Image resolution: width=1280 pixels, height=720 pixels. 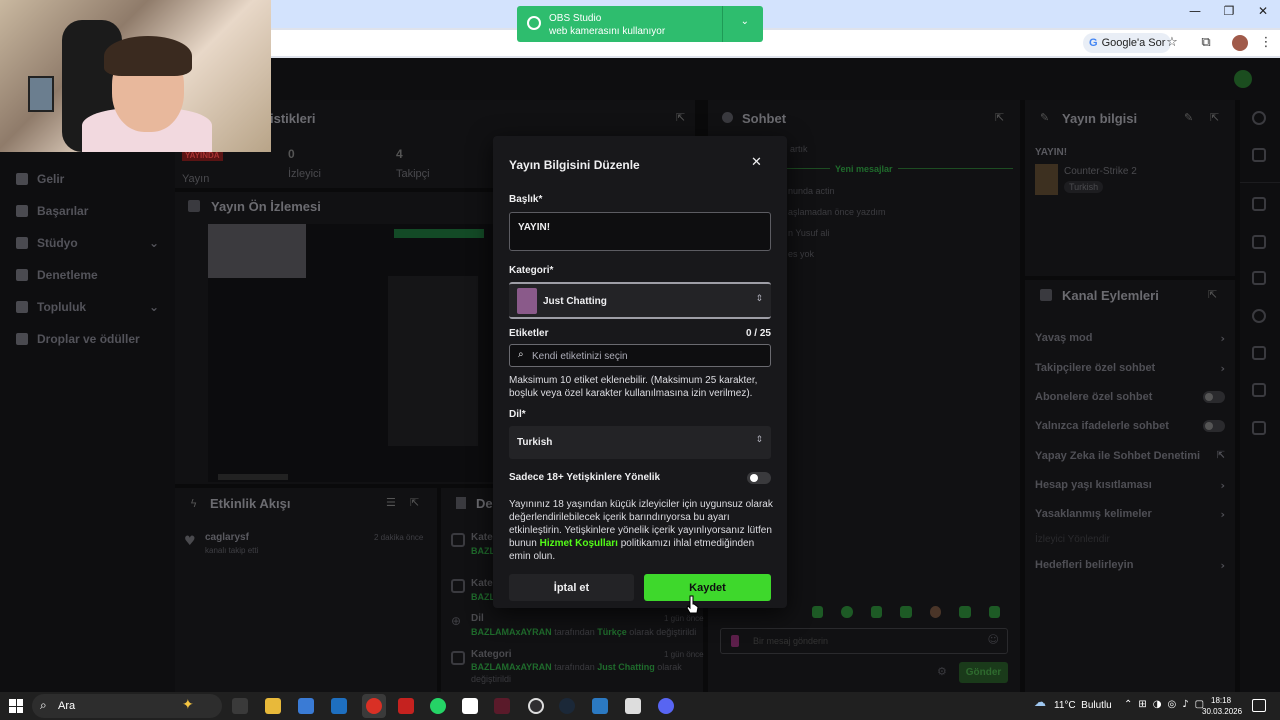 What do you see at coordinates (579, 543) in the screenshot?
I see `terms-link: Hizmet Koşulları` at bounding box center [579, 543].